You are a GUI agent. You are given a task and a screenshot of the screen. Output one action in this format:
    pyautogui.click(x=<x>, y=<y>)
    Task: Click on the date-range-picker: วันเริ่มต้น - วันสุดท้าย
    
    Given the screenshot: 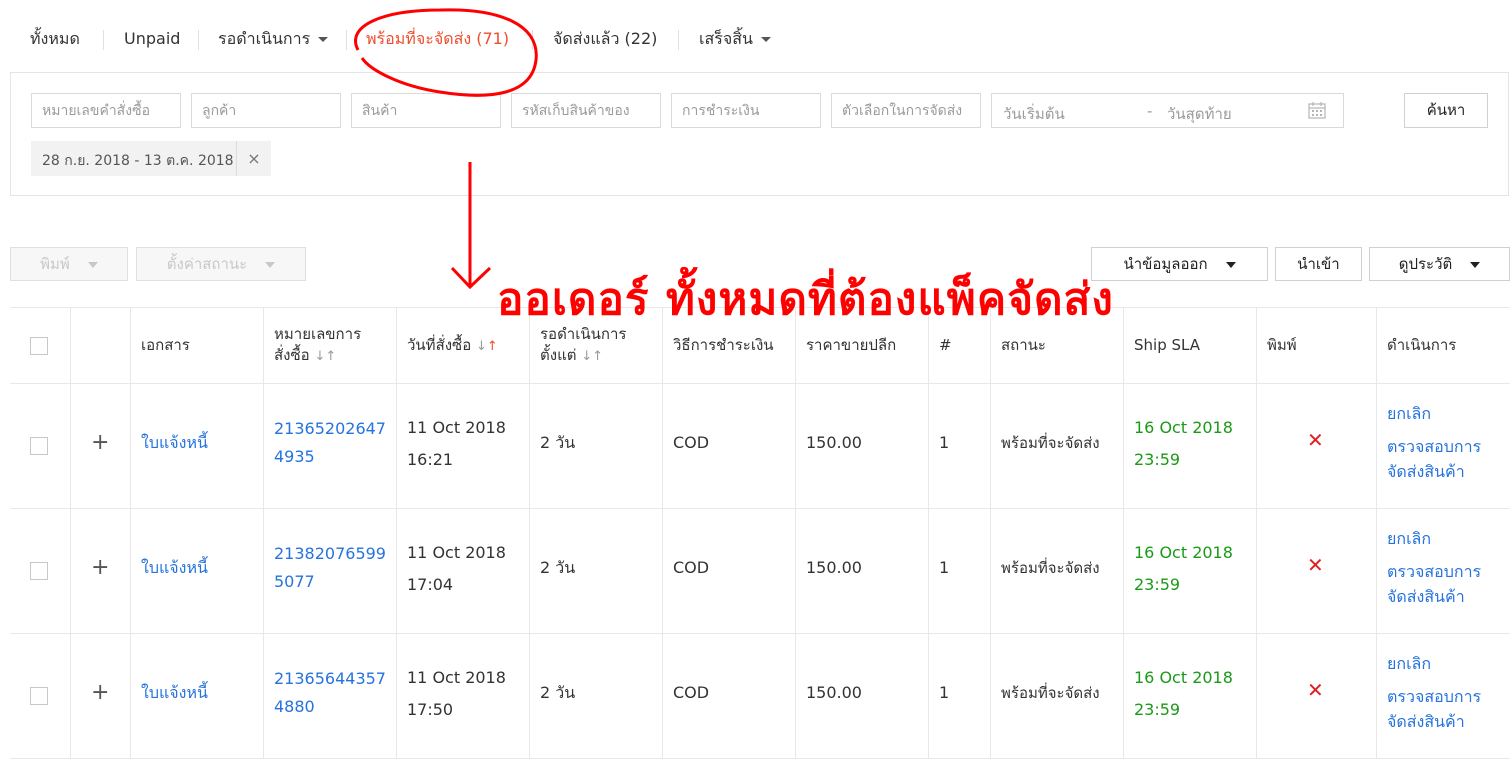 What is the action you would take?
    pyautogui.click(x=1167, y=110)
    